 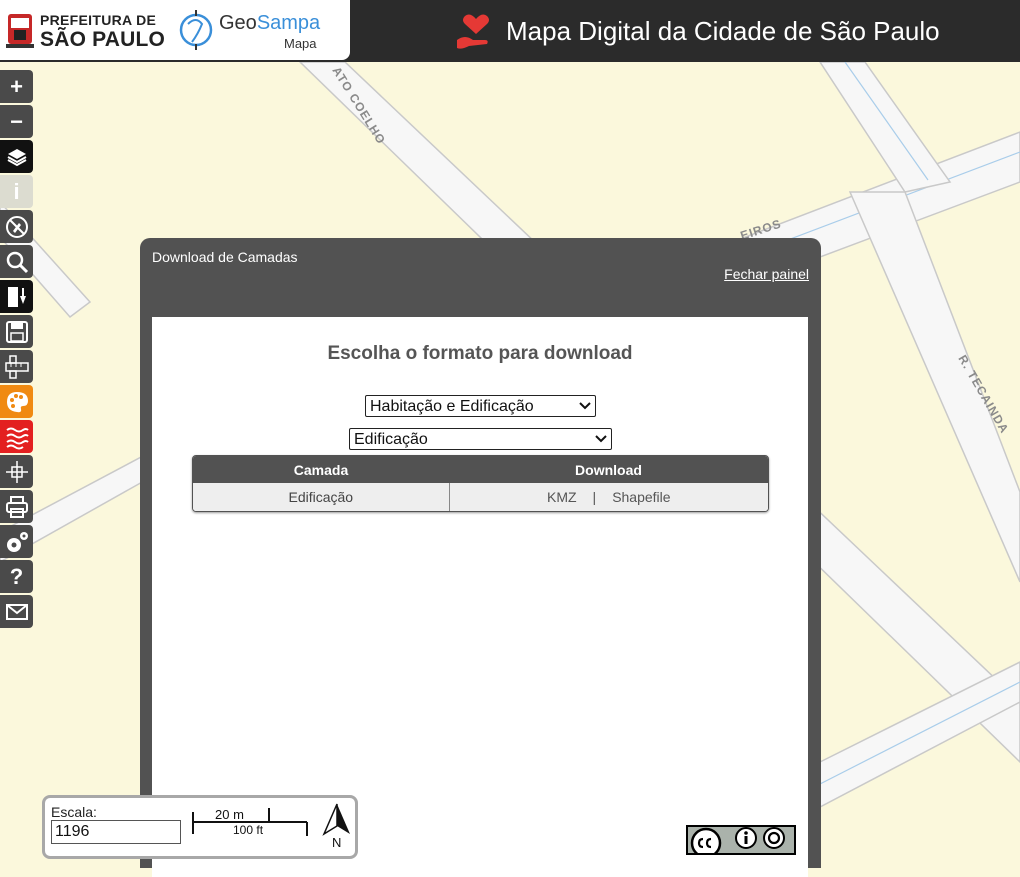 I want to click on north-label: N, so click(x=336, y=841).